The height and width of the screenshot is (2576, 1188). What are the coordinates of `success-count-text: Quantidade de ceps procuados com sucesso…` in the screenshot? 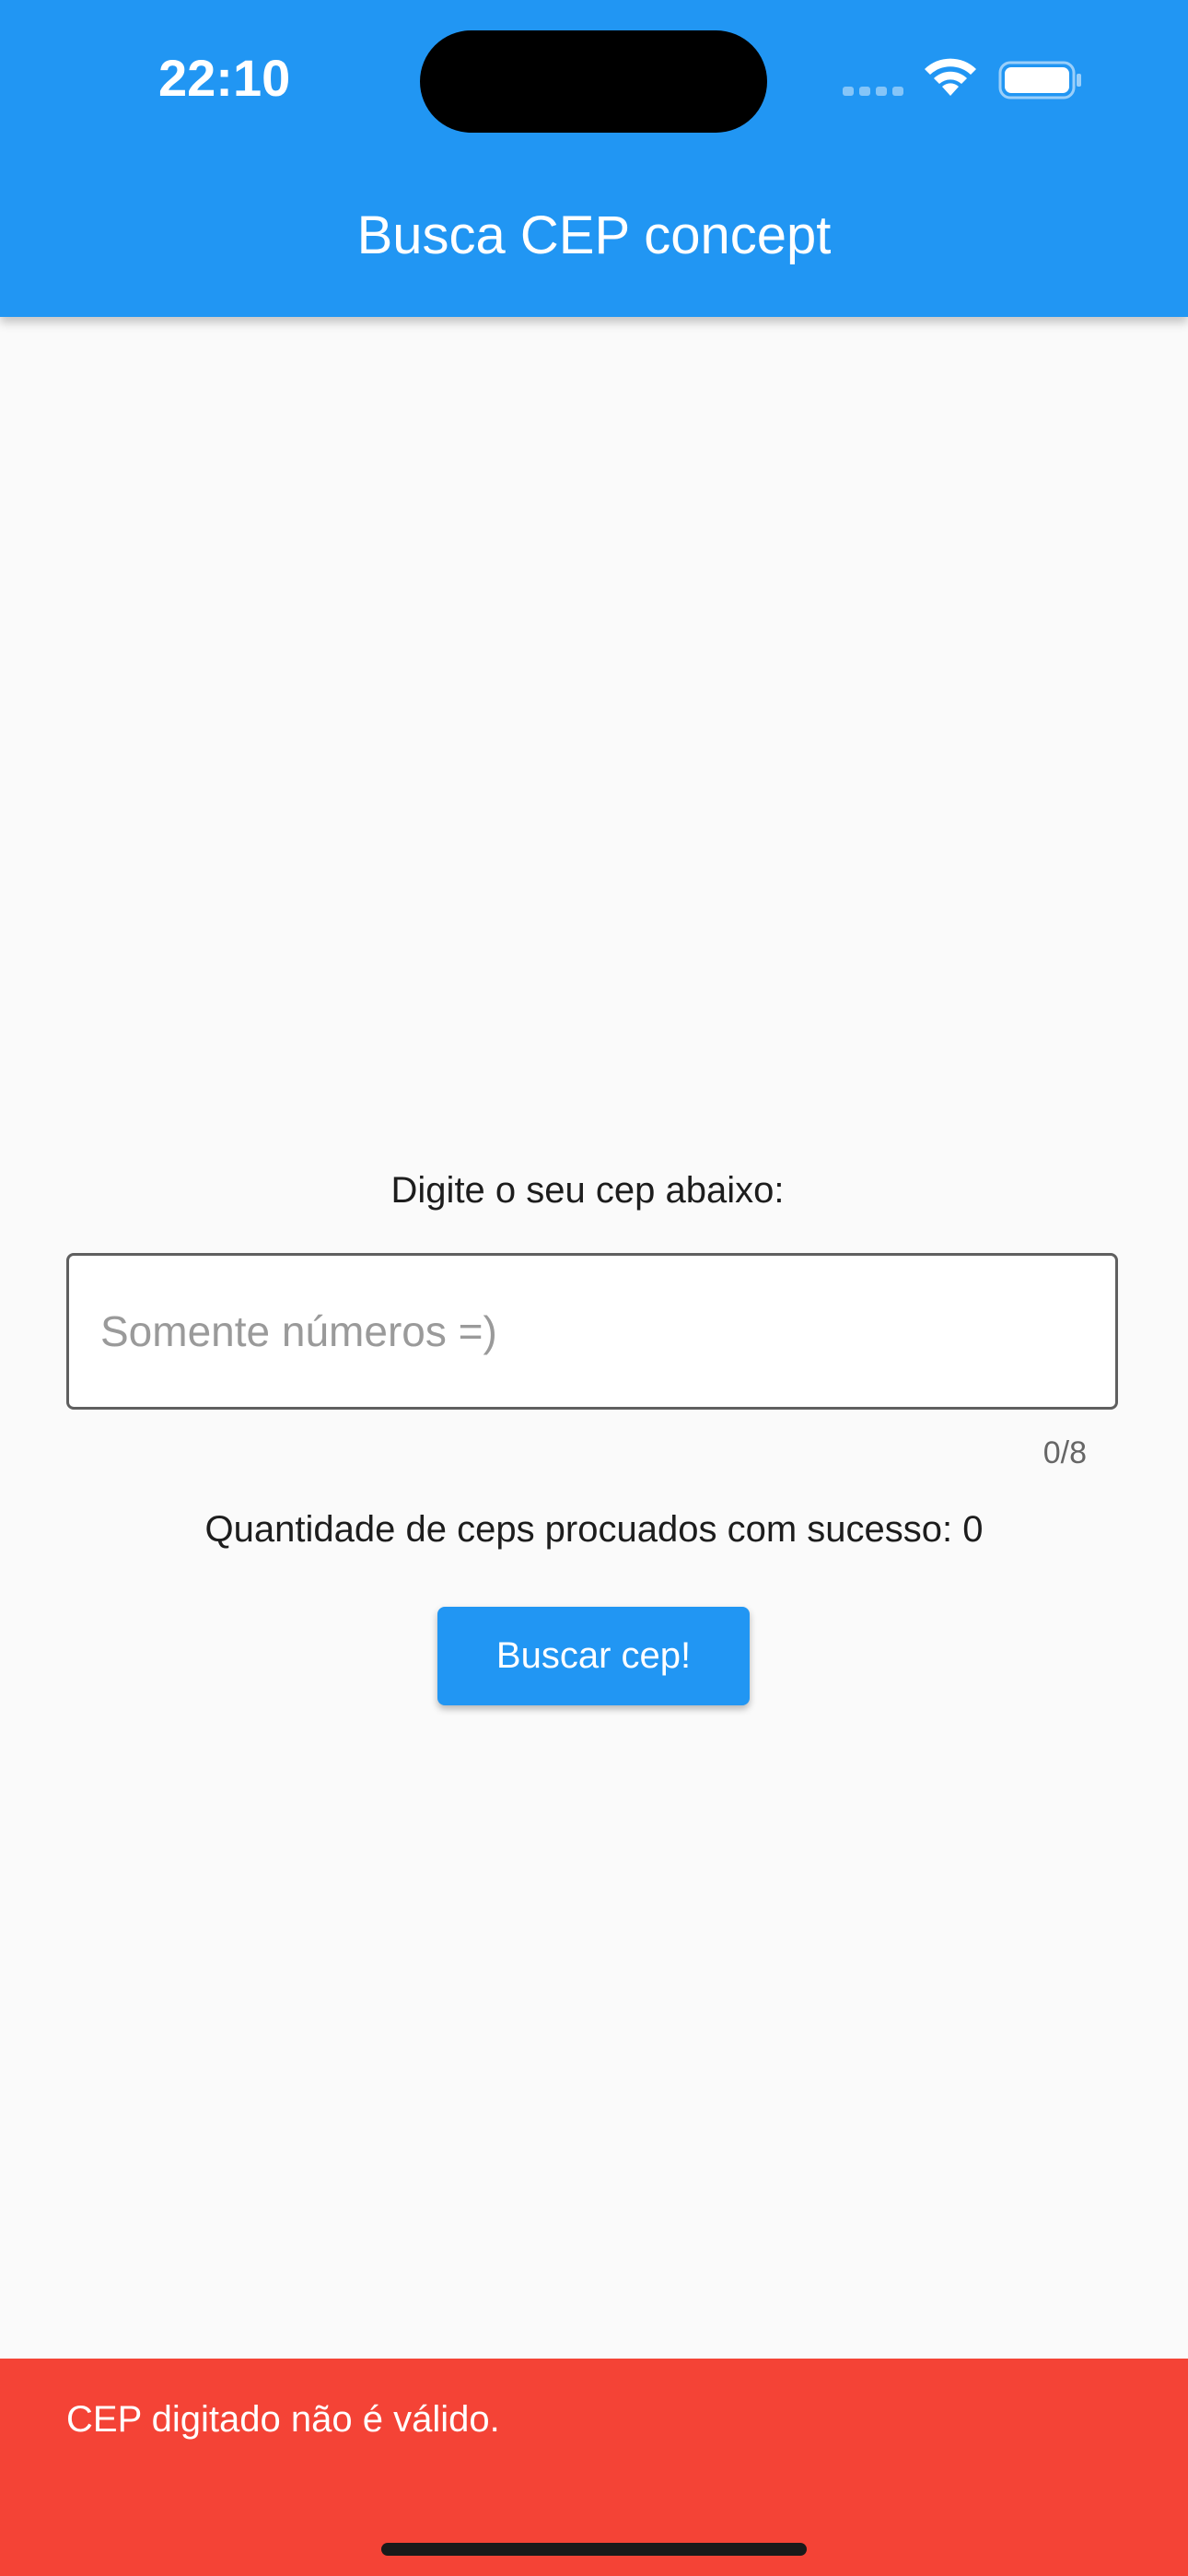 It's located at (594, 1529).